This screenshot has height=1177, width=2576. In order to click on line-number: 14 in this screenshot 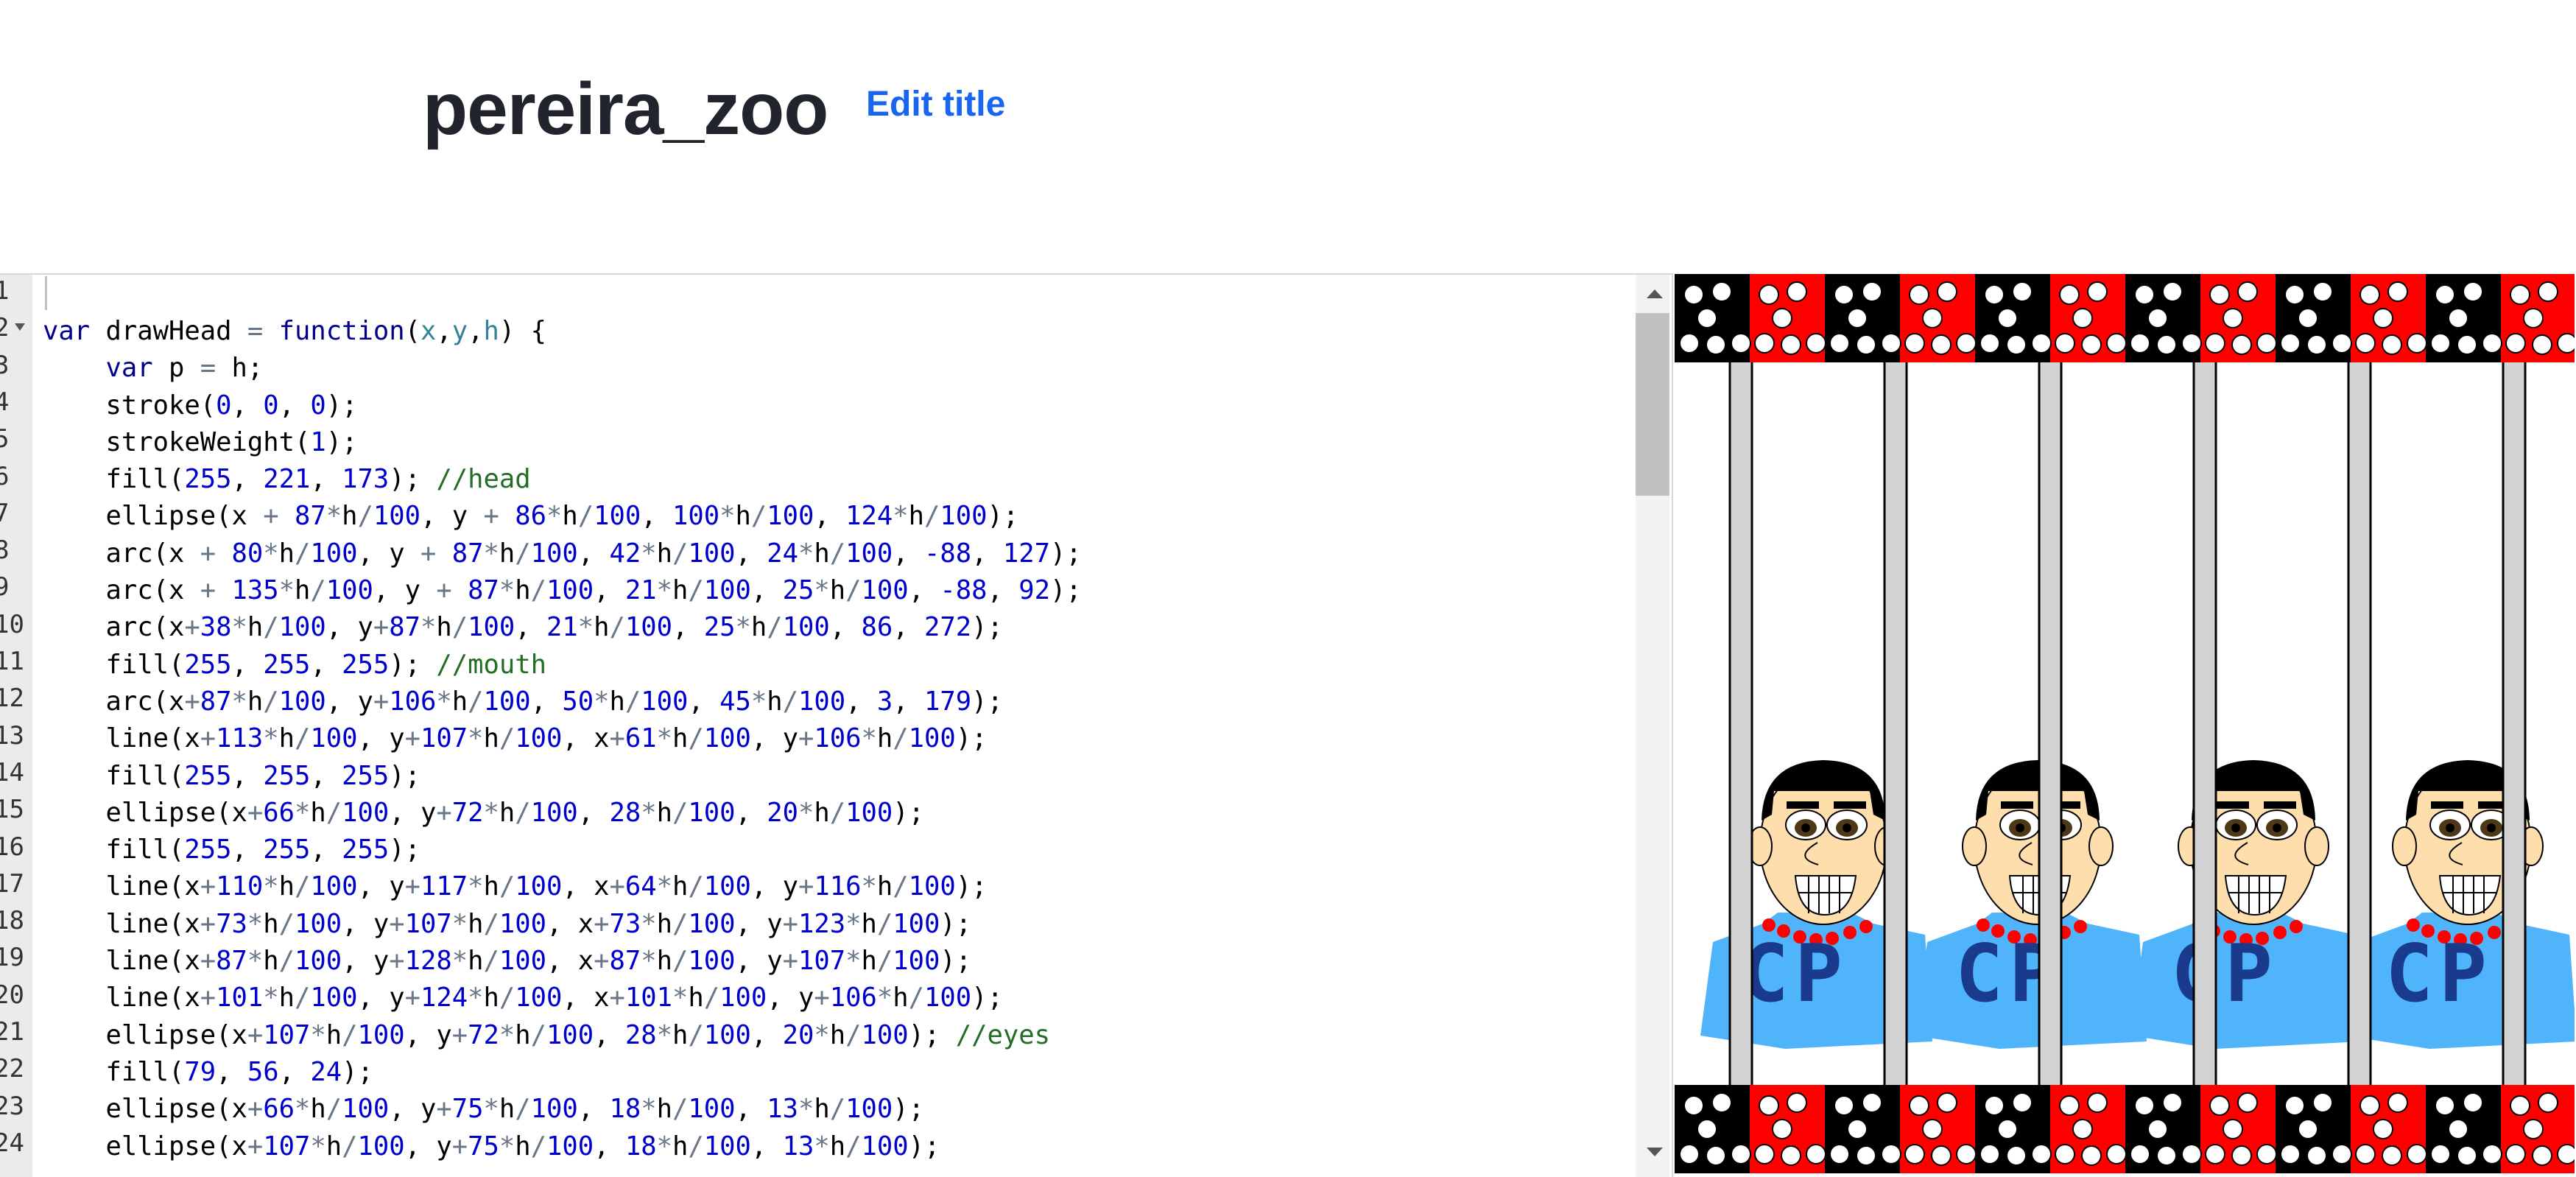, I will do `click(12, 772)`.